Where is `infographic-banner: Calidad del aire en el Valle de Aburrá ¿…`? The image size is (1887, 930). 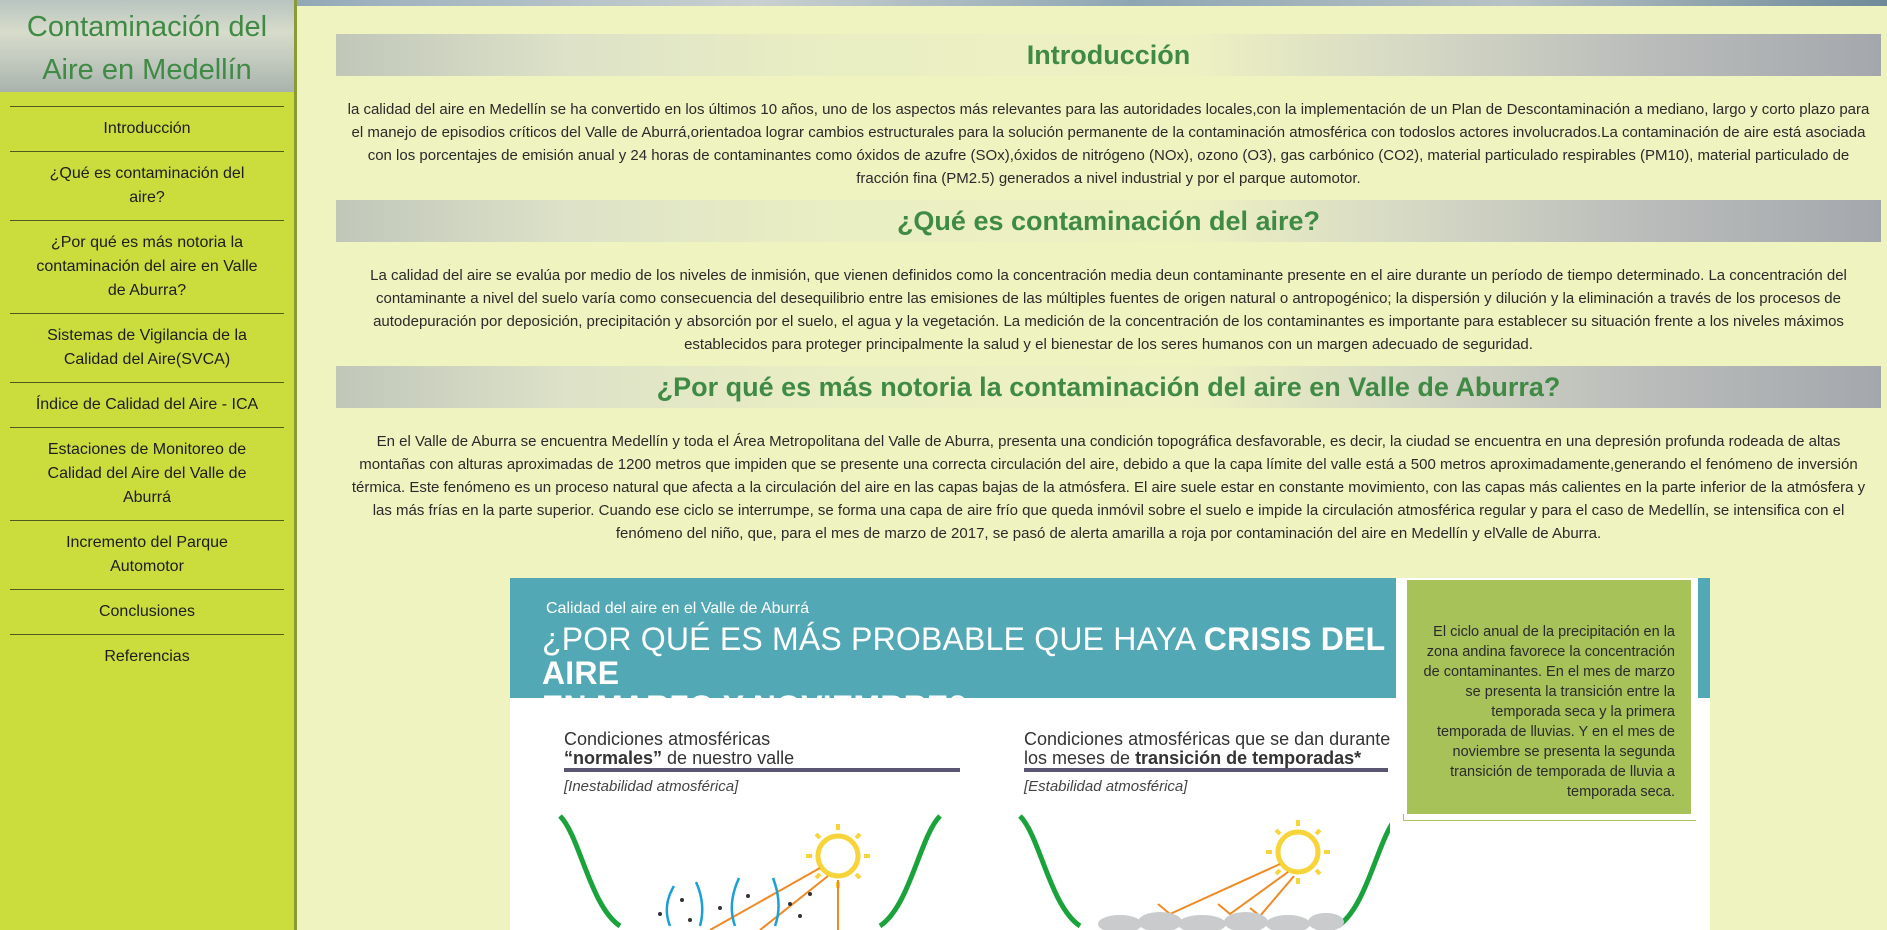
infographic-banner: Calidad del aire en el Valle de Aburrá ¿… is located at coordinates (953, 651).